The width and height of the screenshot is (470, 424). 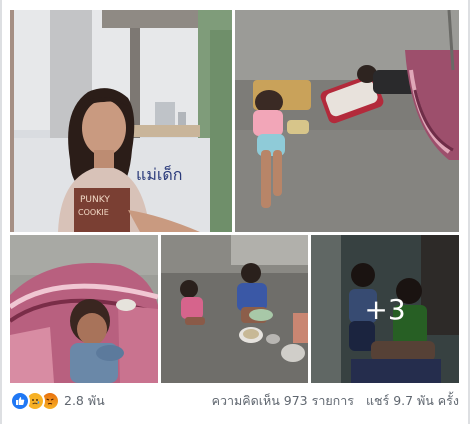 I want to click on shirt-text-1: PUNKY, so click(x=95, y=200).